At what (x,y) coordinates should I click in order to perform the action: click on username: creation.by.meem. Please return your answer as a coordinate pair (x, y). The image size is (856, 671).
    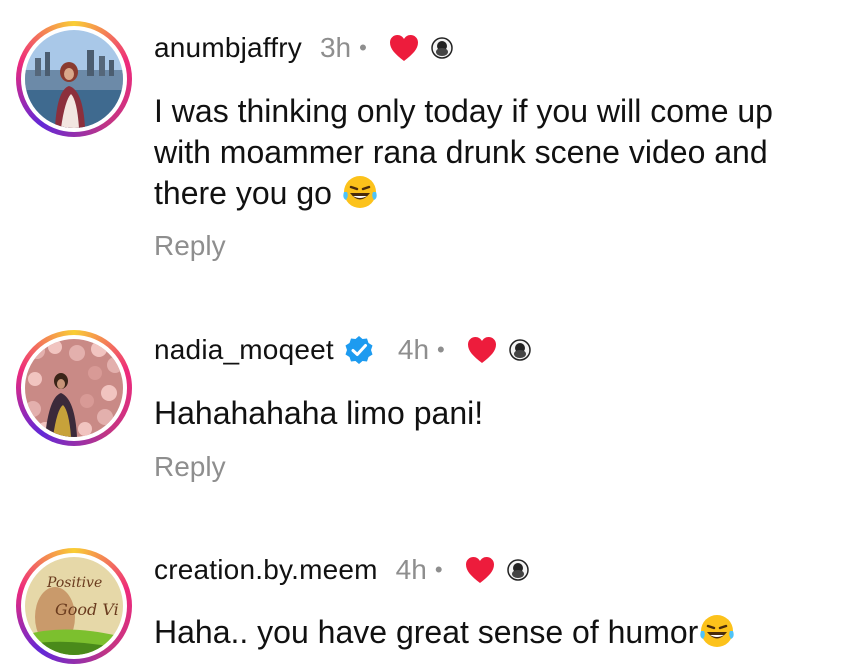
    Looking at the image, I should click on (266, 570).